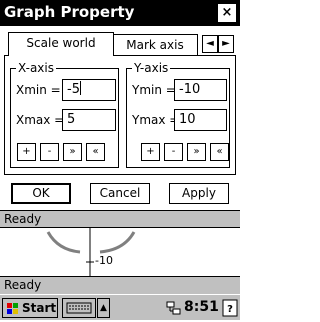 The image size is (320, 322). What do you see at coordinates (210, 44) in the screenshot?
I see `tab-scroll-left-icon: ◄` at bounding box center [210, 44].